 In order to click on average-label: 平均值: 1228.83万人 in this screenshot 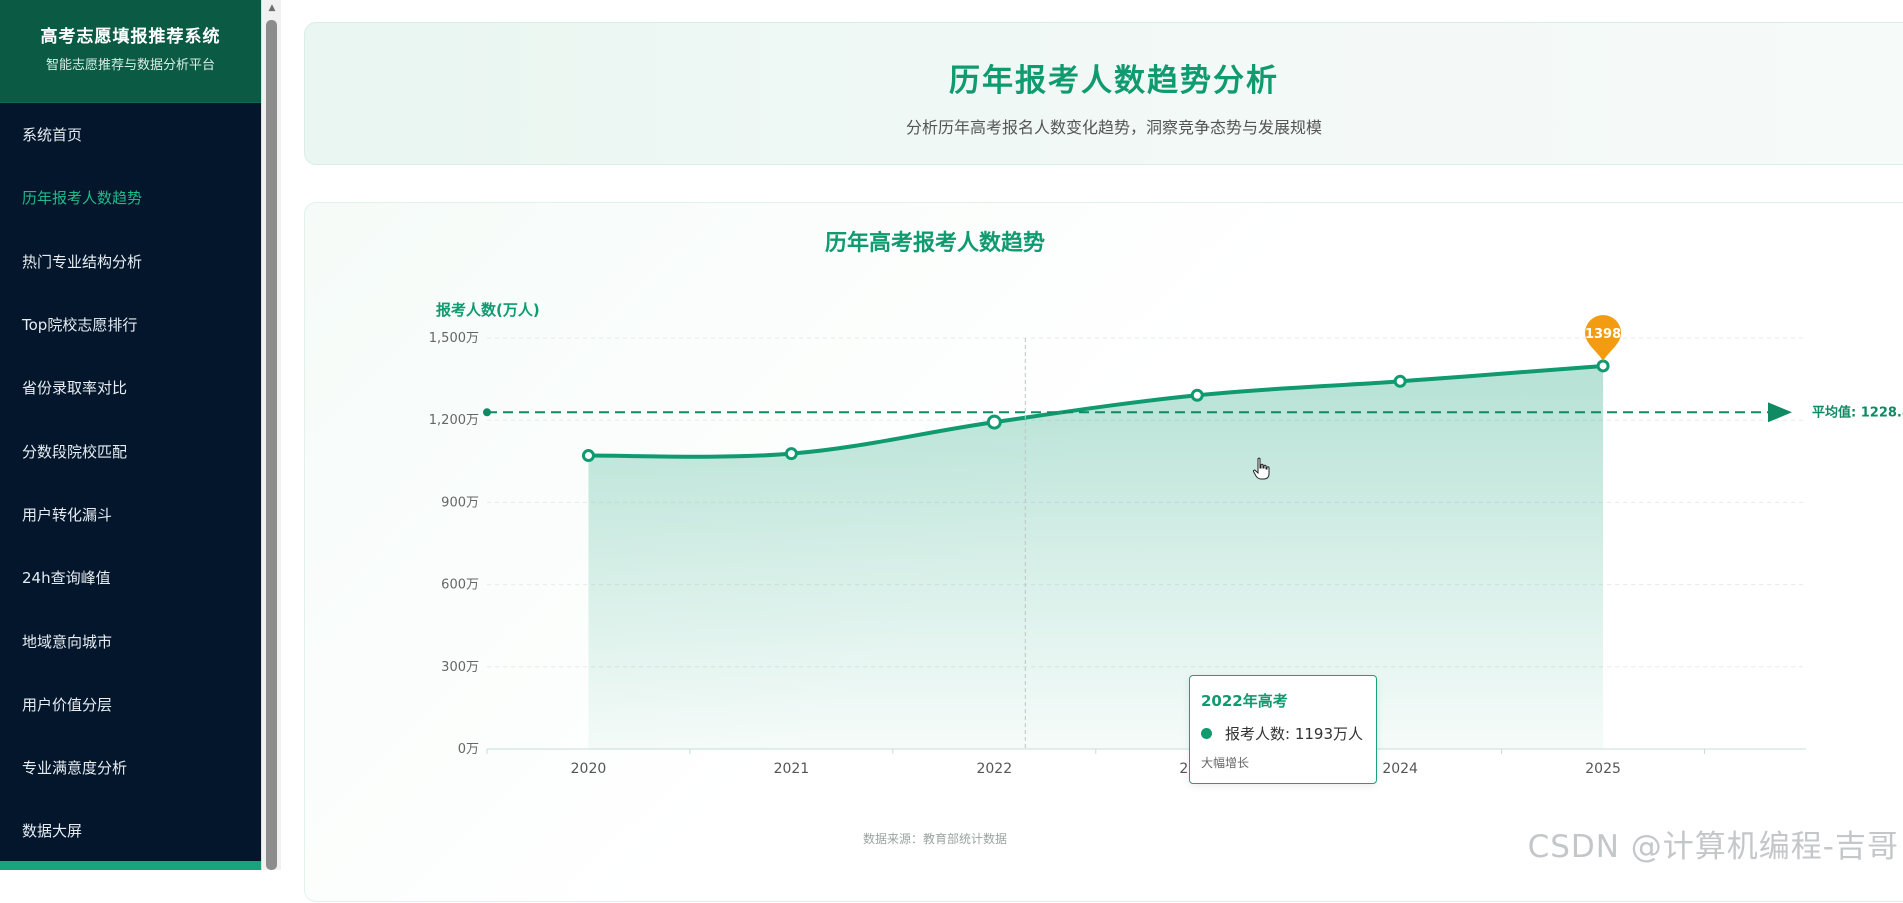, I will do `click(1857, 412)`.